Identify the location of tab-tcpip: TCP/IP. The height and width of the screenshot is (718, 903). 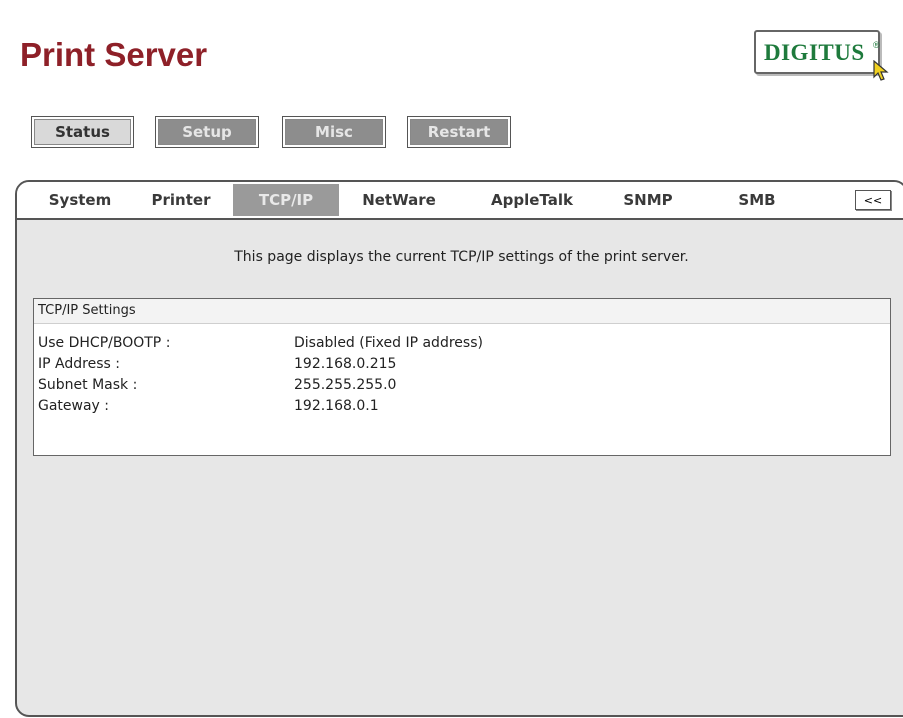
(286, 200).